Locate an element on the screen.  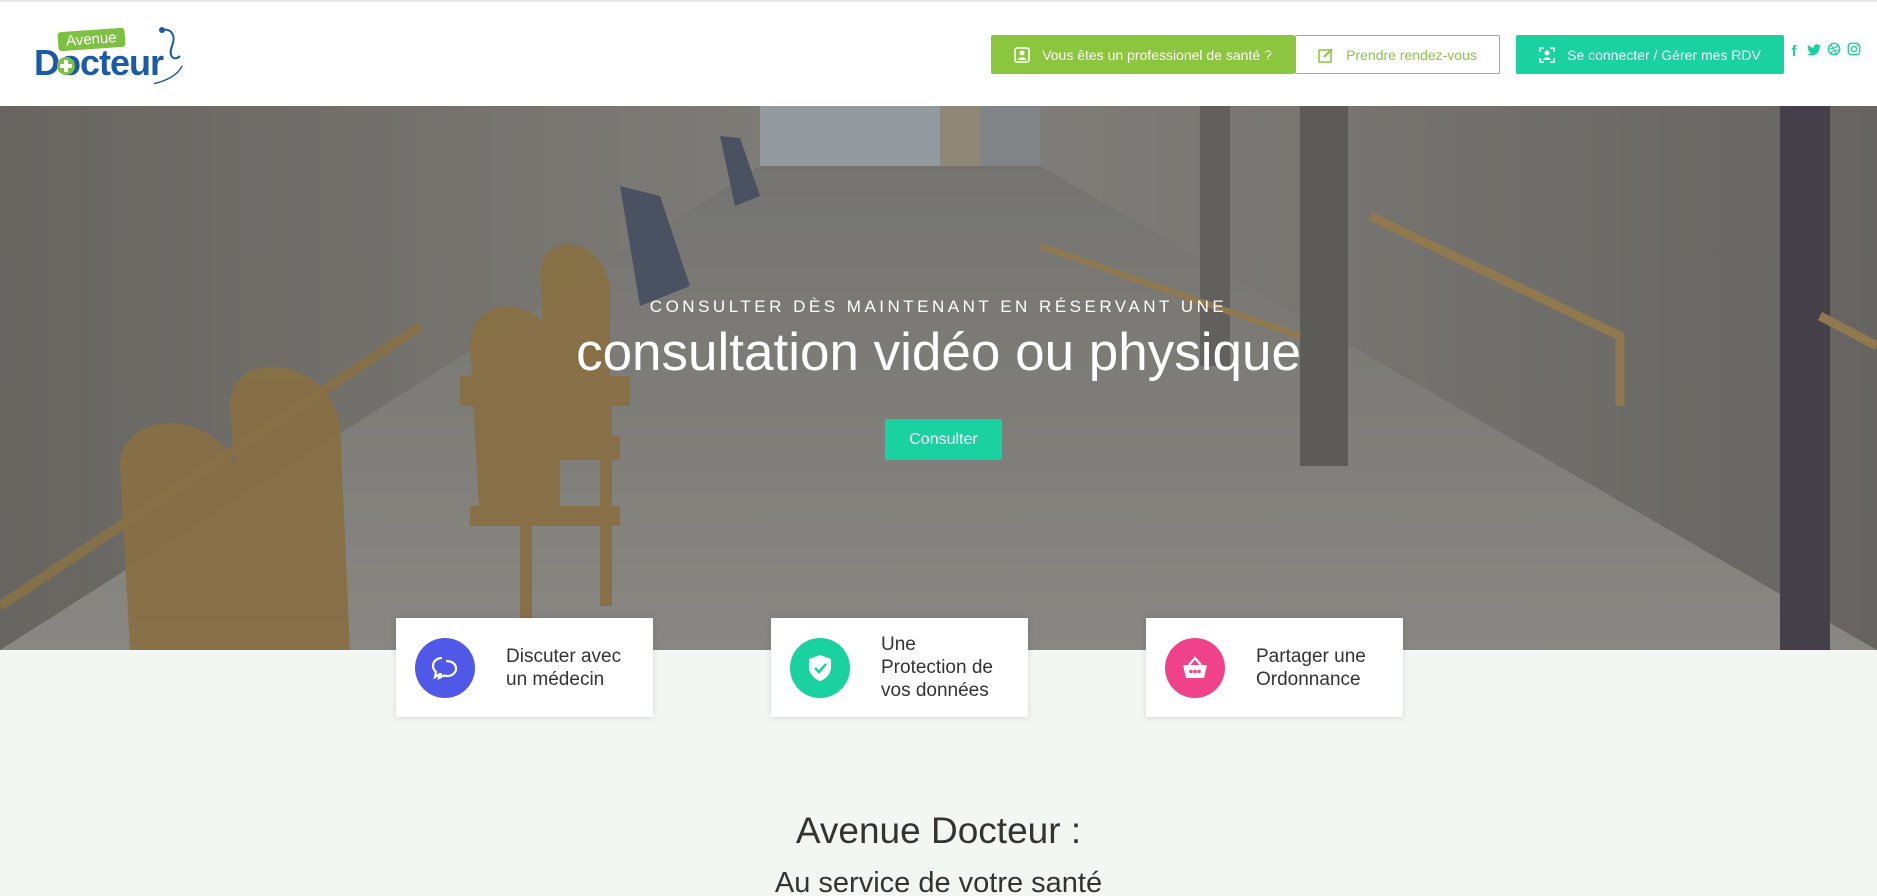
chat-icon is located at coordinates (444, 668).